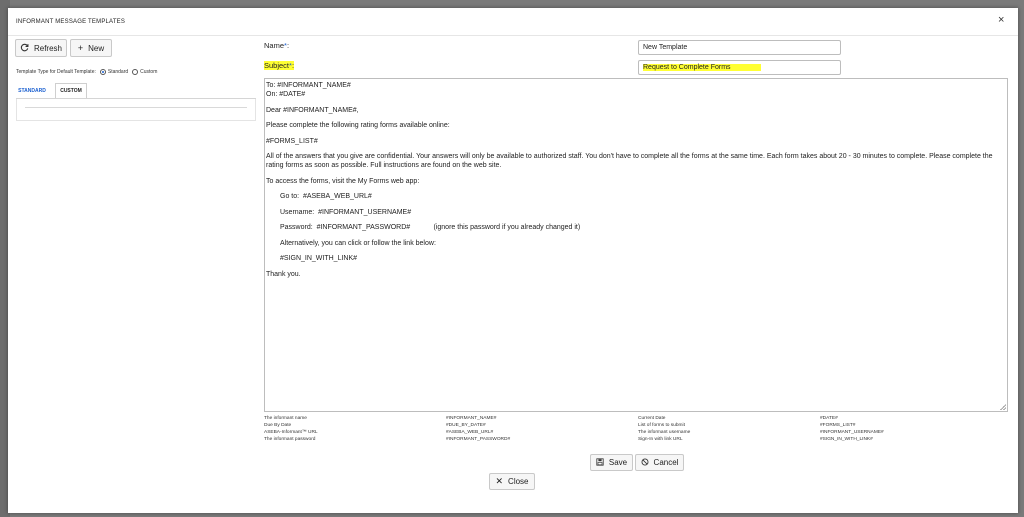 The width and height of the screenshot is (1024, 517). Describe the element at coordinates (652, 418) in the screenshot. I see `placeholder-description: Current Date` at that location.